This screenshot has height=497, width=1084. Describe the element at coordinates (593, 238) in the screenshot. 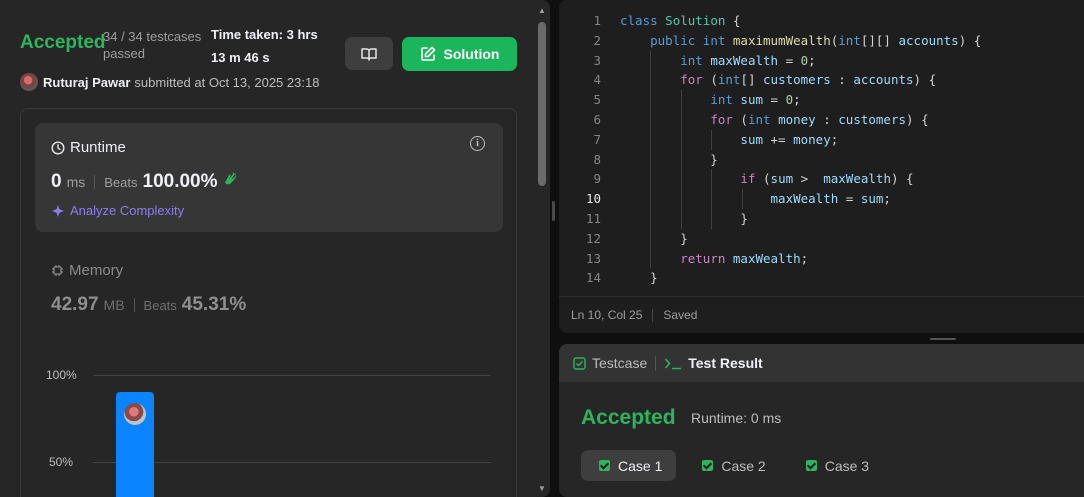

I see `line-number: 12` at that location.